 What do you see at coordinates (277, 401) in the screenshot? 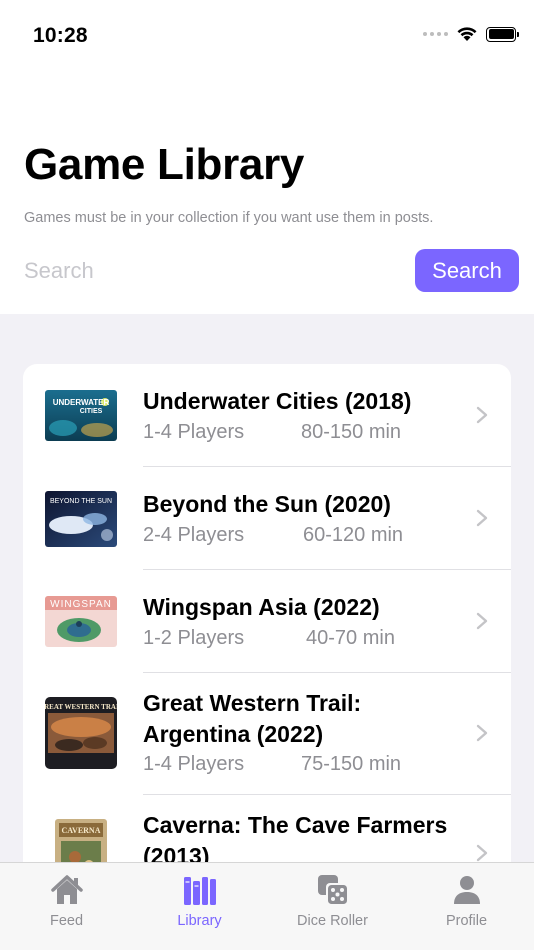
I see `game-title: Underwater Cities (2018)` at bounding box center [277, 401].